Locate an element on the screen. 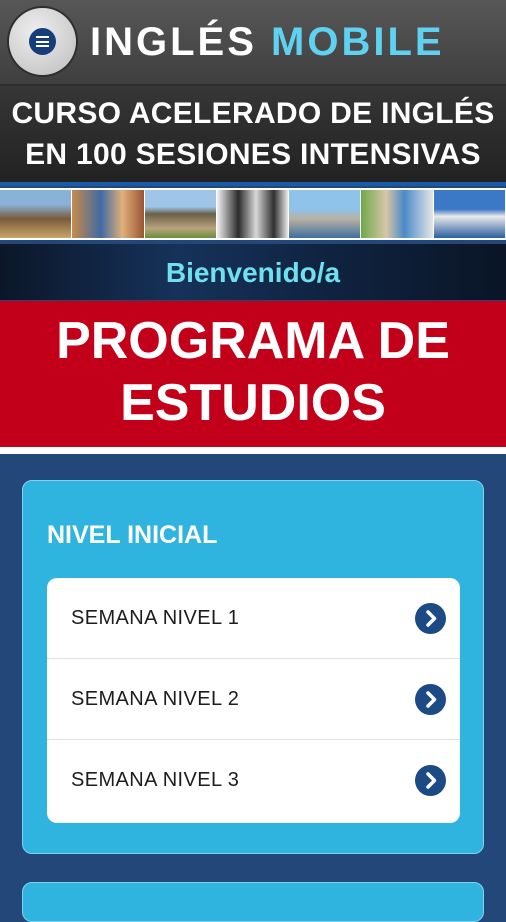 This screenshot has height=922, width=506. welcome-bar: Bienvenido/a is located at coordinates (253, 272).